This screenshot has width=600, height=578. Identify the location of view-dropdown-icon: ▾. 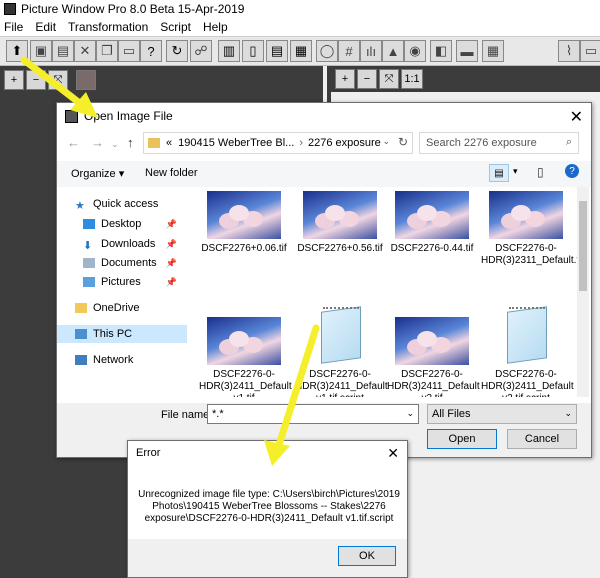
(515, 171).